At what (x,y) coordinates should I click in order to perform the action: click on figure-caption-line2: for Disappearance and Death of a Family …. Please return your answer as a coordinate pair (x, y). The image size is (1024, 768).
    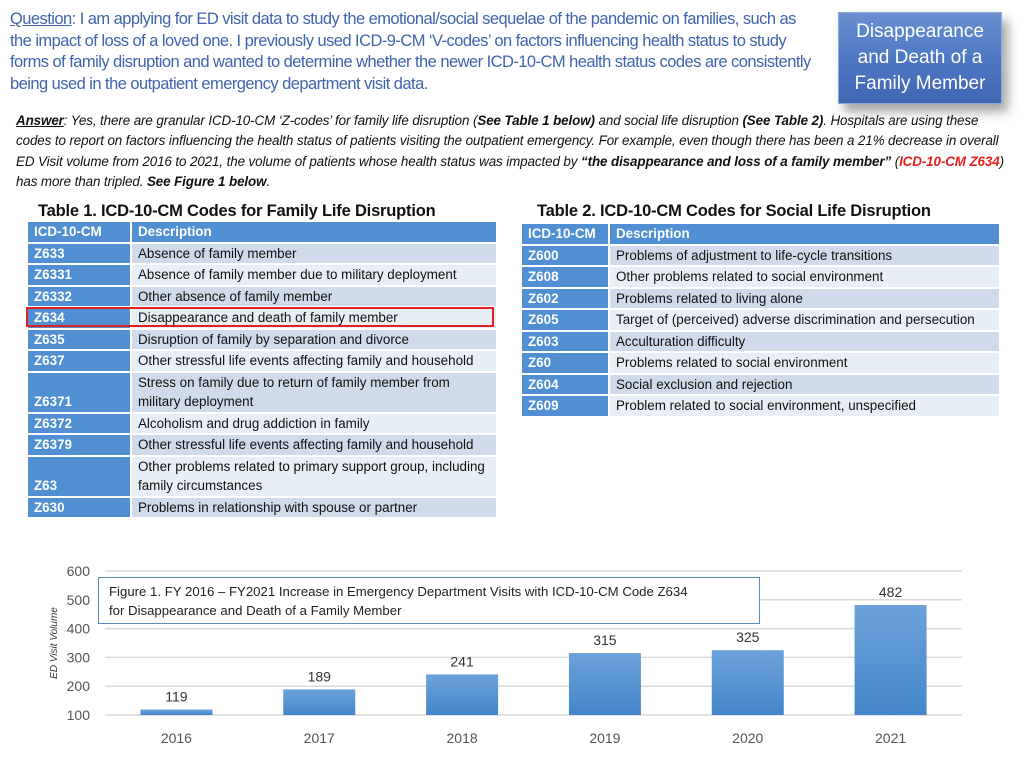
    Looking at the image, I should click on (255, 610).